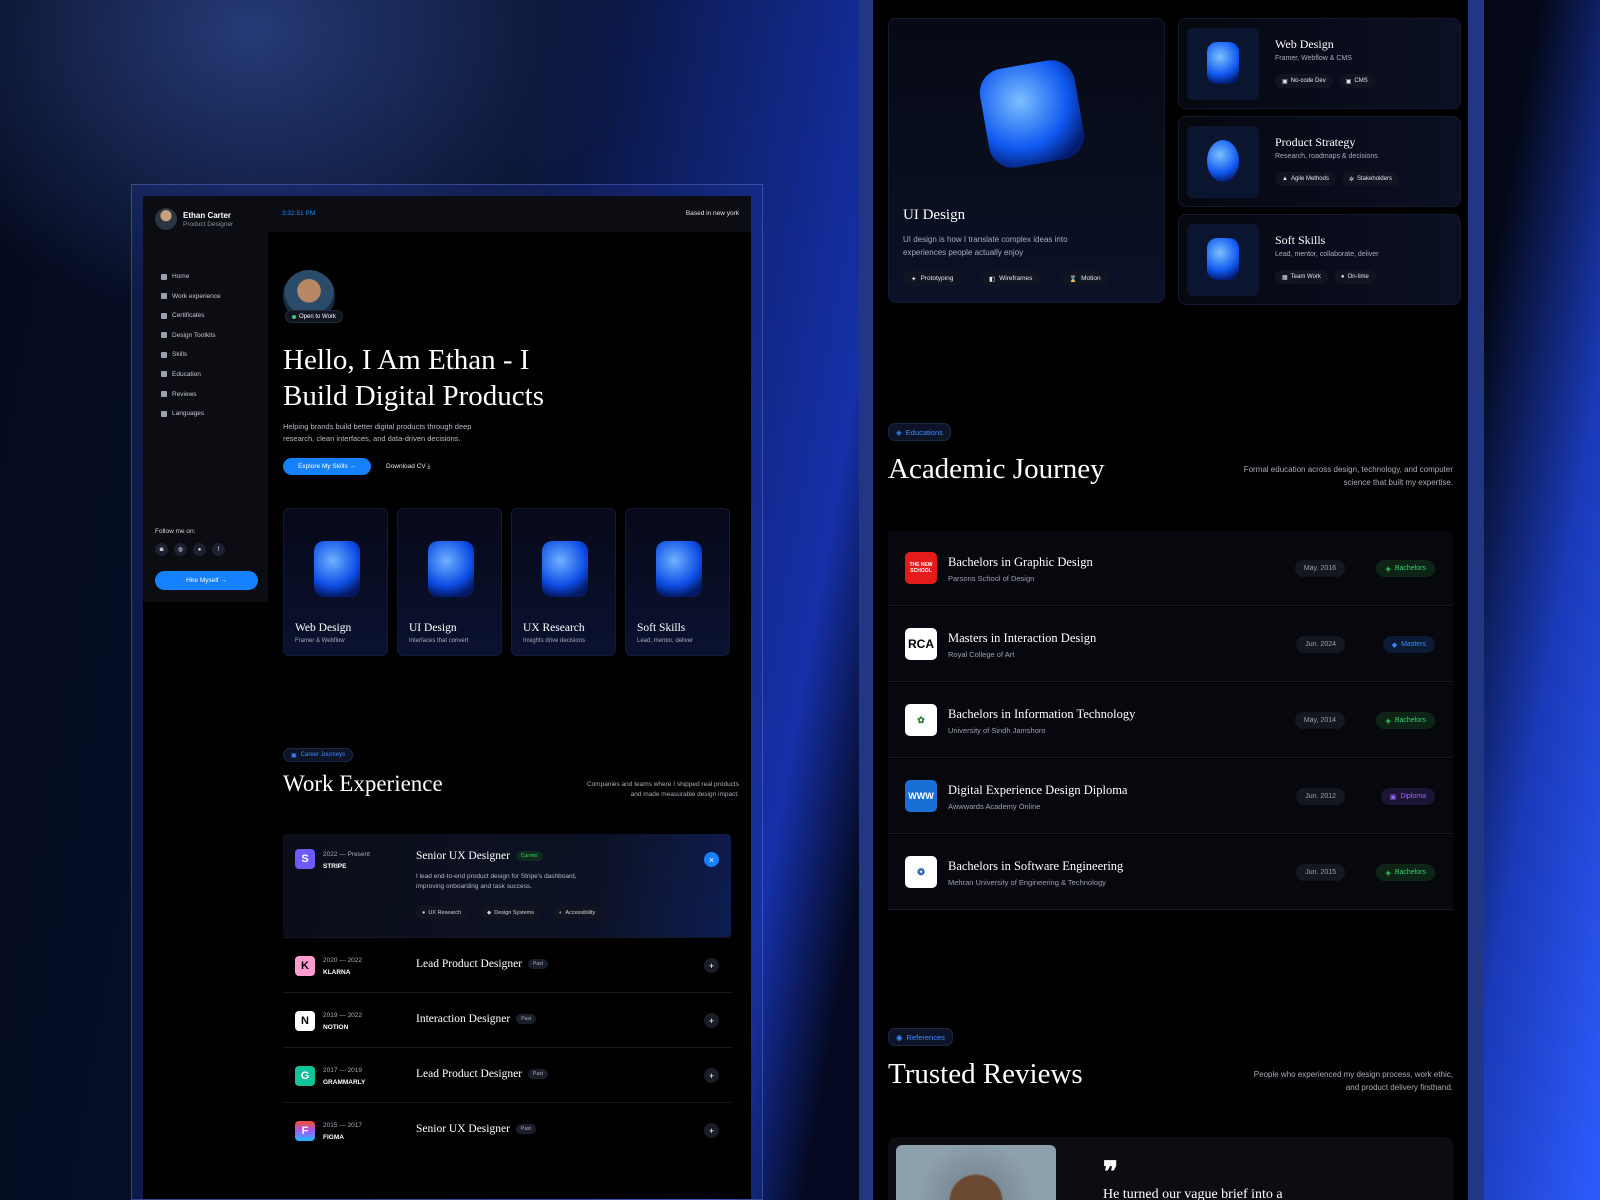  What do you see at coordinates (1325, 277) in the screenshot?
I see `card-tags: ▦ Team Work ● On-time` at bounding box center [1325, 277].